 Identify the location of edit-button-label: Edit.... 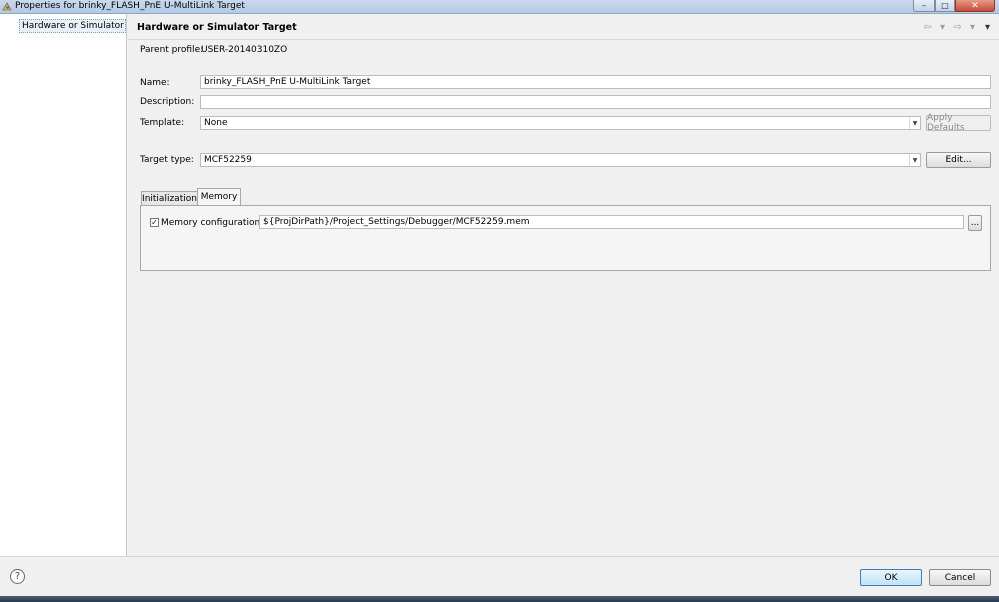
(958, 160).